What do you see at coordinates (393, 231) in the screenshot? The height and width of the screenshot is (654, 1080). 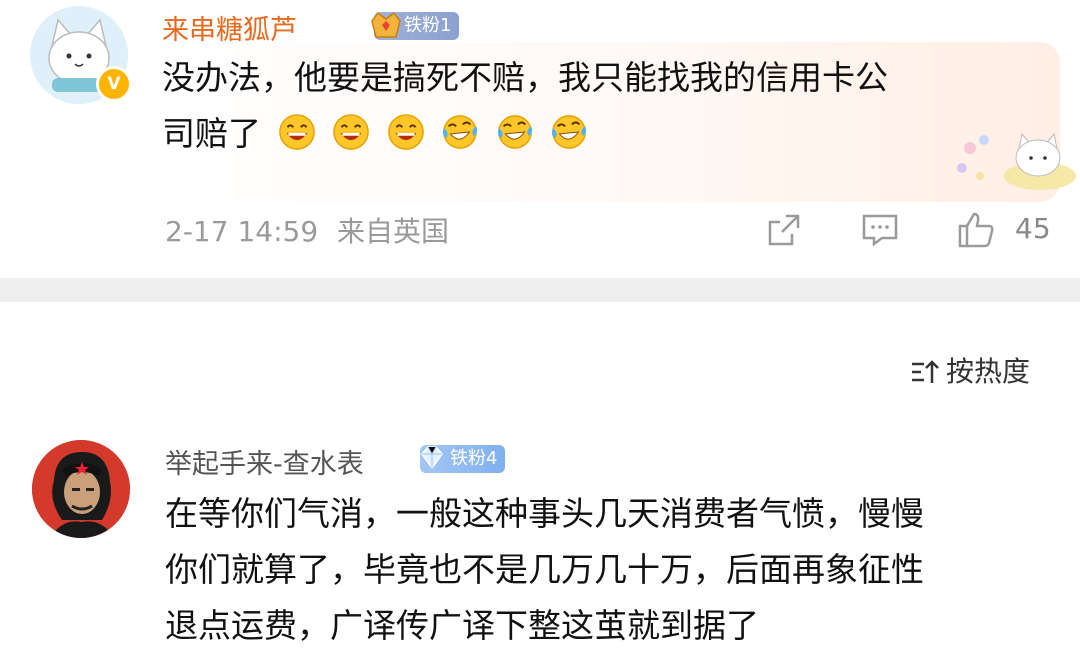 I see `location: 来自英国` at bounding box center [393, 231].